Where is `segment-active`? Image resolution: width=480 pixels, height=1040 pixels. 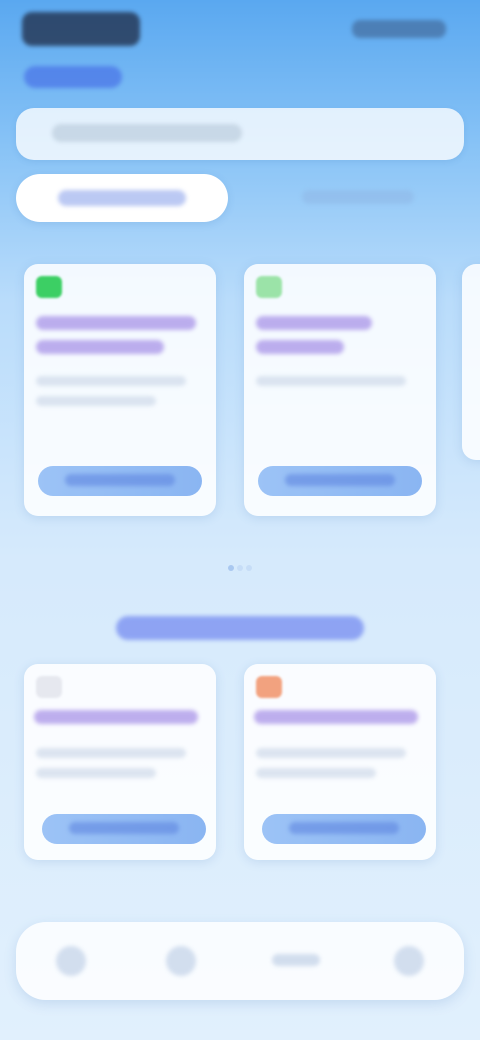 segment-active is located at coordinates (122, 198).